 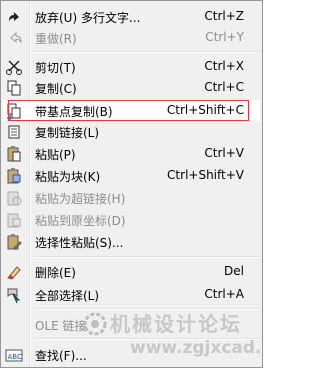 What do you see at coordinates (224, 37) in the screenshot?
I see `menu-item-shortcut: Ctrl+Y` at bounding box center [224, 37].